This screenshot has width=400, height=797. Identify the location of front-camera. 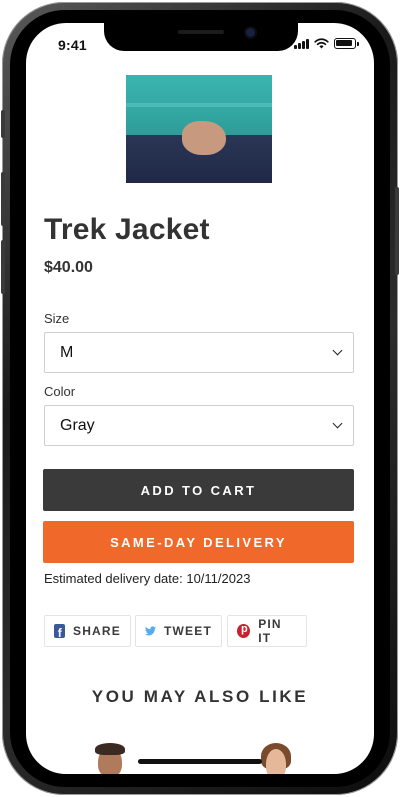
(250, 32).